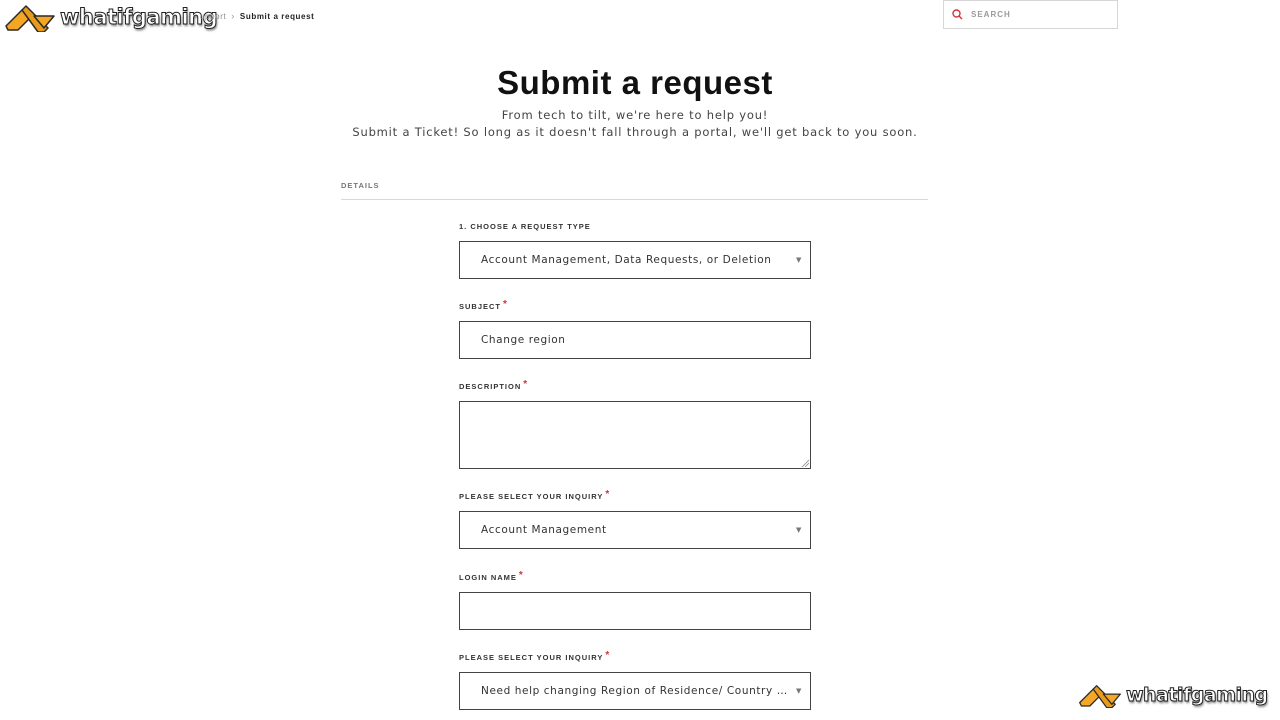 Image resolution: width=1280 pixels, height=720 pixels. I want to click on inquiry-select: Account Management ▼, so click(635, 530).